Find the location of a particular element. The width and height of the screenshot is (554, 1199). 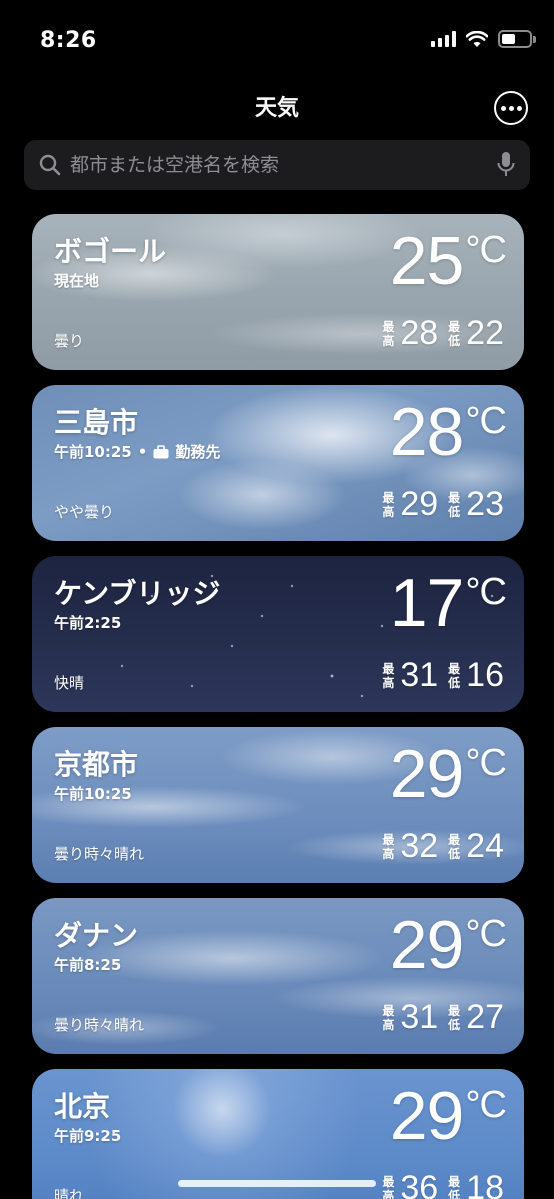

home-indicator is located at coordinates (277, 1183).